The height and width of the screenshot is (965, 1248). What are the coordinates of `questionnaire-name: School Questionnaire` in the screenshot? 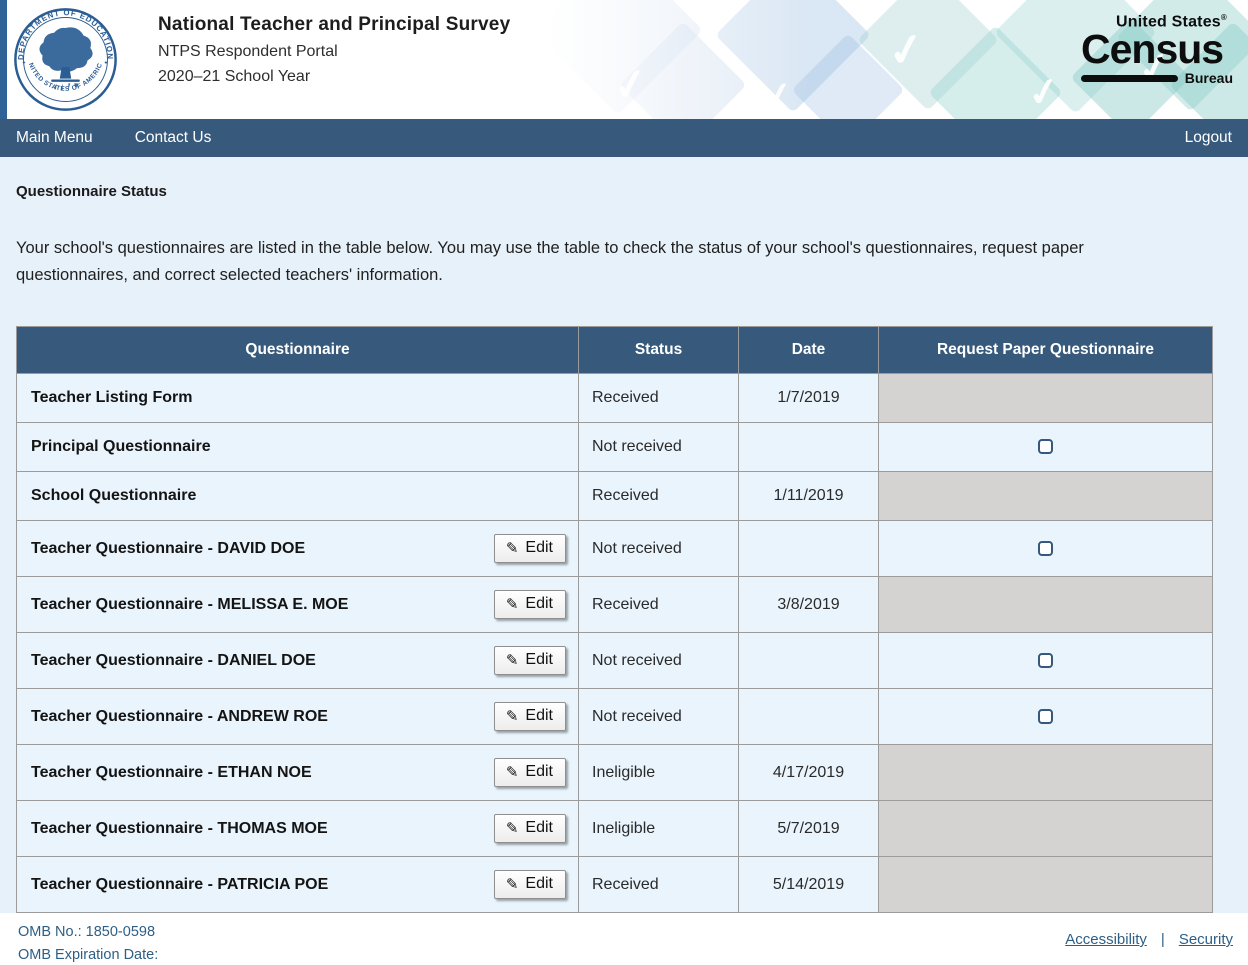 It's located at (114, 495).